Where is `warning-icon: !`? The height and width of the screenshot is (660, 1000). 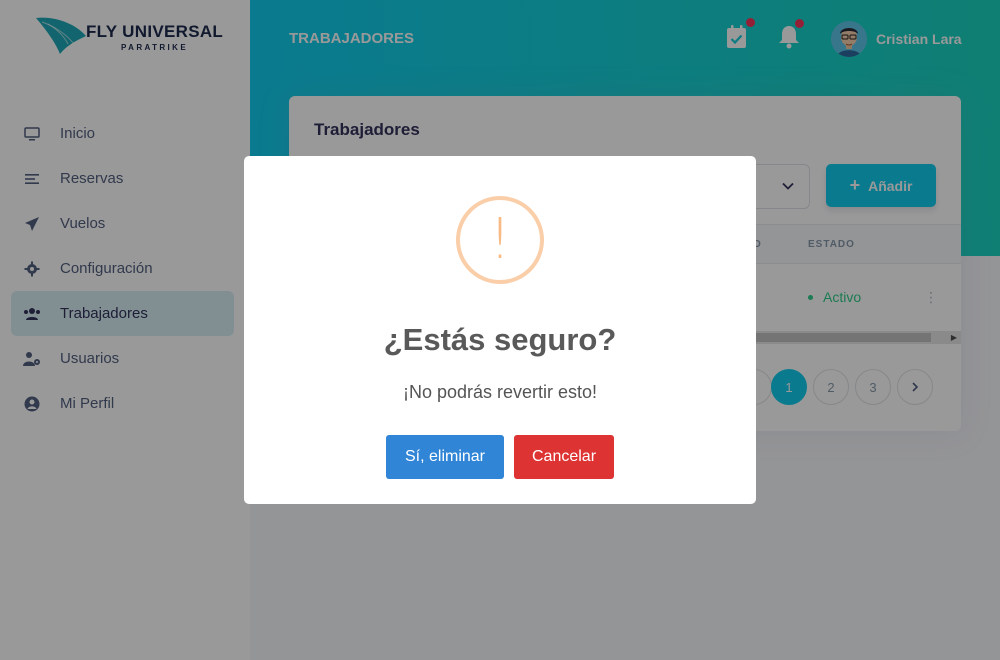
warning-icon: ! is located at coordinates (500, 240).